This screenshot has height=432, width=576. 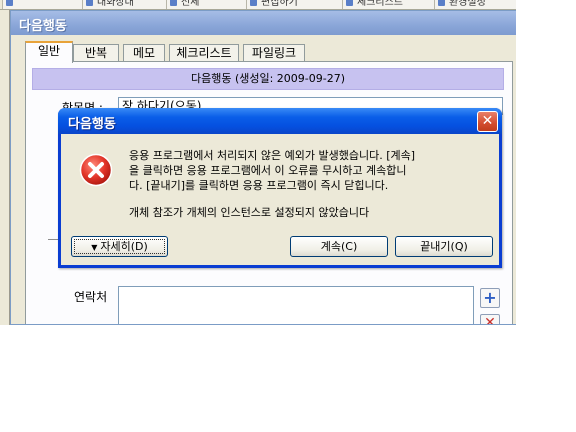 What do you see at coordinates (96, 53) in the screenshot?
I see `tab-repeat: 반복` at bounding box center [96, 53].